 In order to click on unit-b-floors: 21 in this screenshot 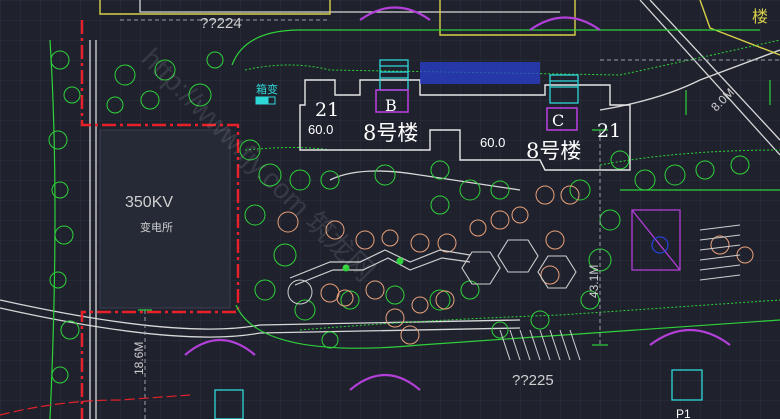, I will do `click(327, 110)`.